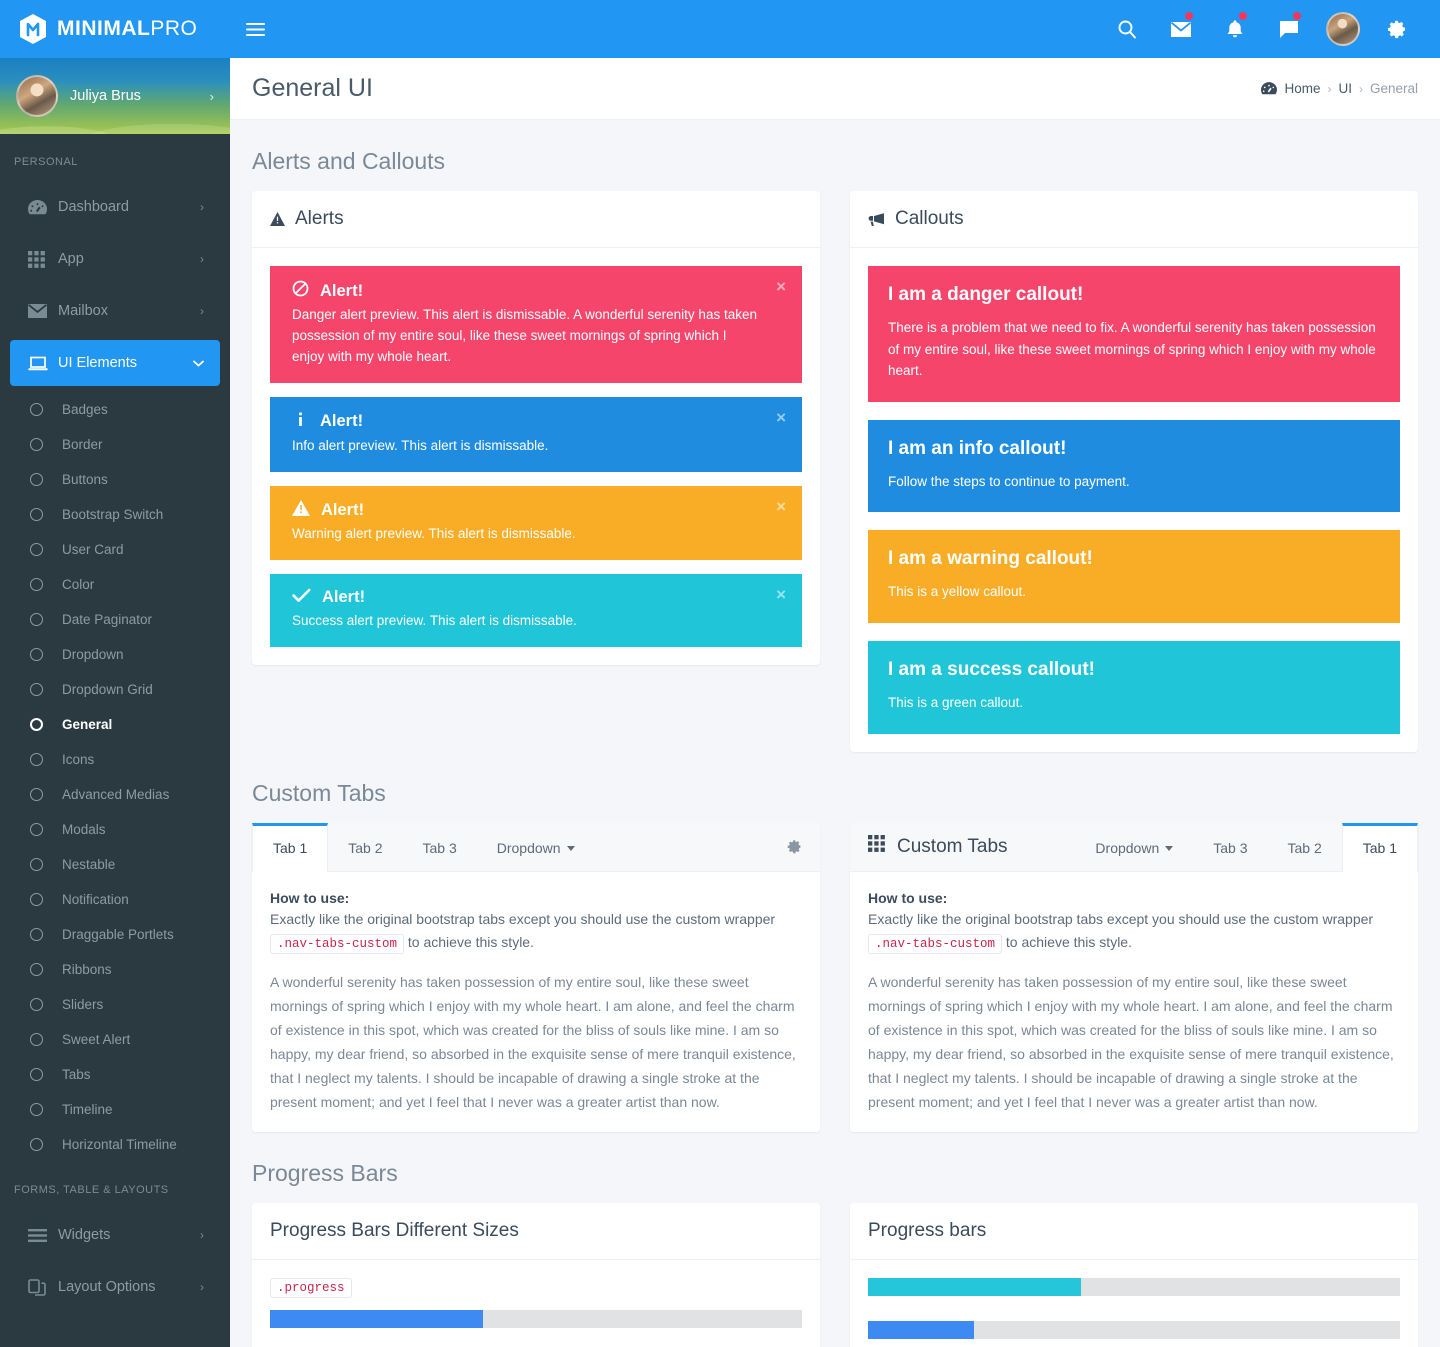  I want to click on grid-icon, so click(43, 259).